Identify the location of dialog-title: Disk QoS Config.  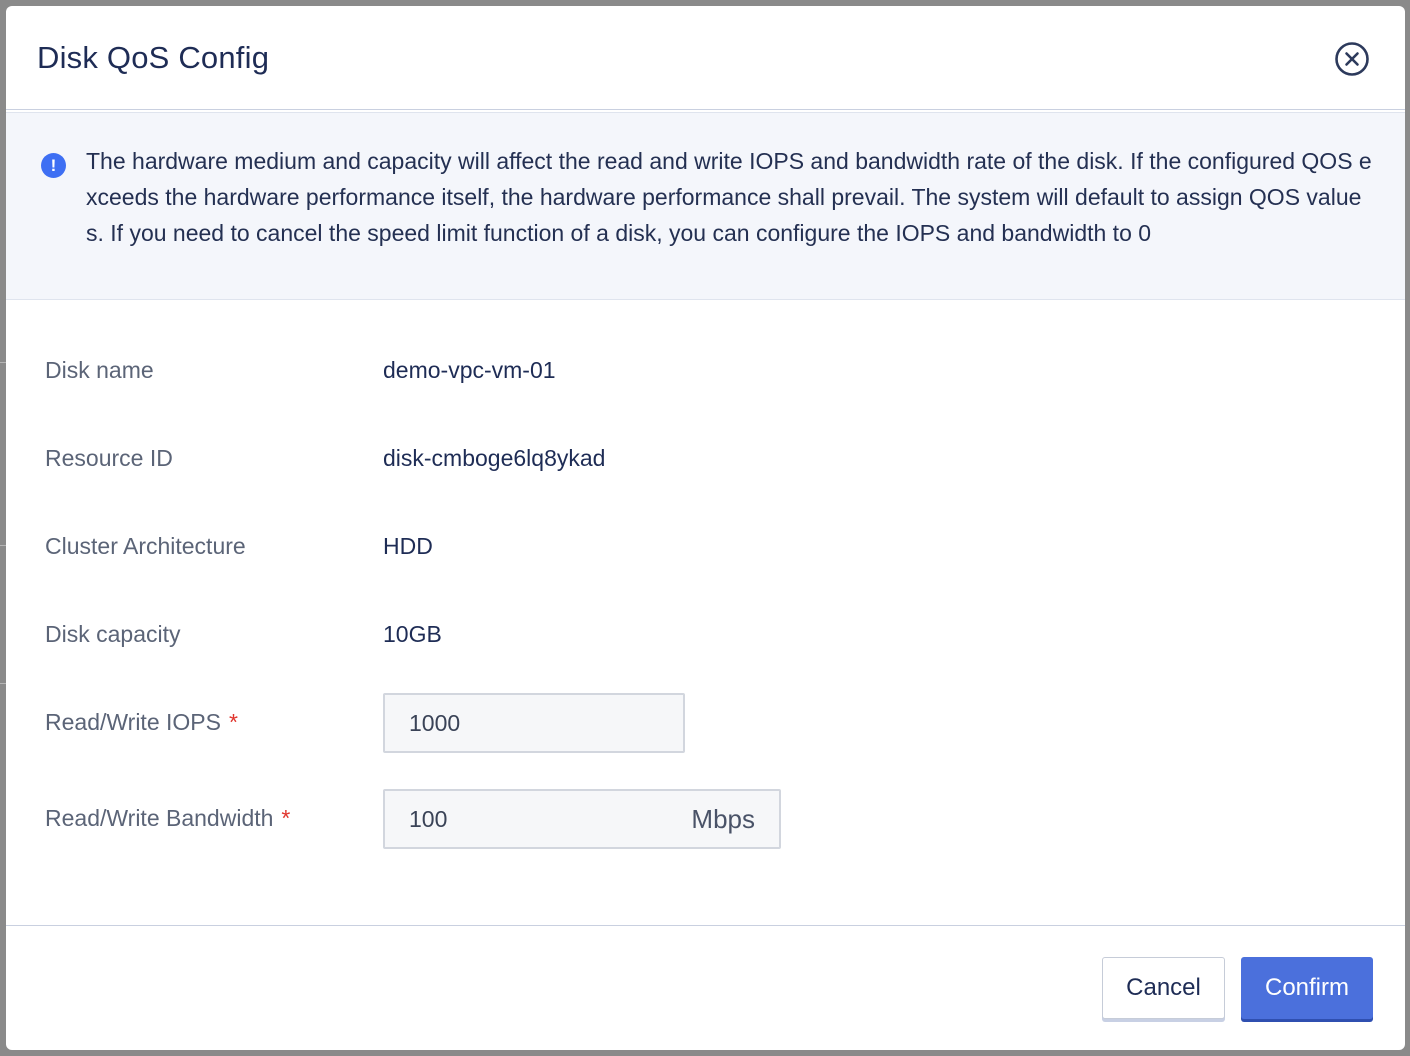
(153, 57).